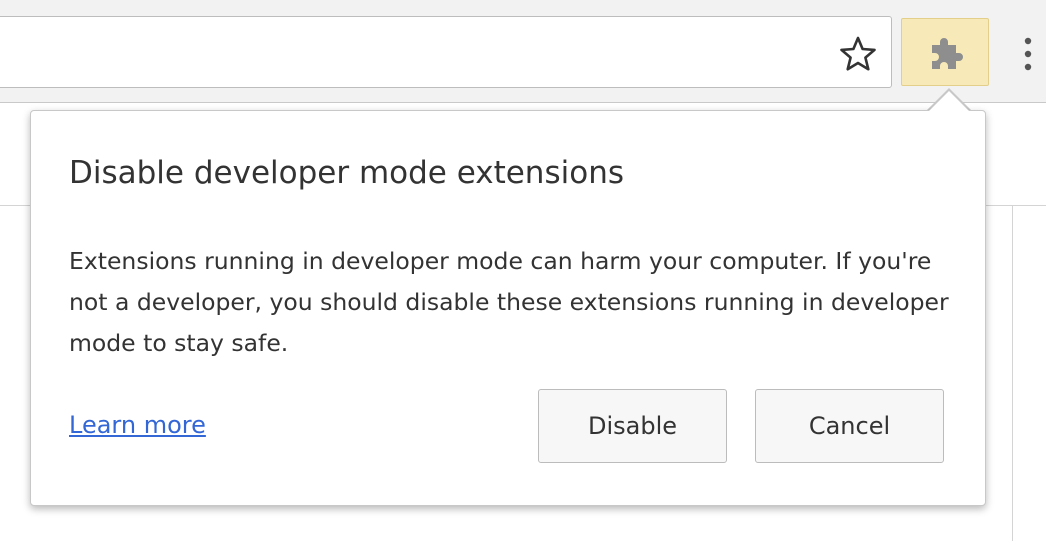 The height and width of the screenshot is (541, 1046). Describe the element at coordinates (949, 101) in the screenshot. I see `bubble-arrow-fill` at that location.